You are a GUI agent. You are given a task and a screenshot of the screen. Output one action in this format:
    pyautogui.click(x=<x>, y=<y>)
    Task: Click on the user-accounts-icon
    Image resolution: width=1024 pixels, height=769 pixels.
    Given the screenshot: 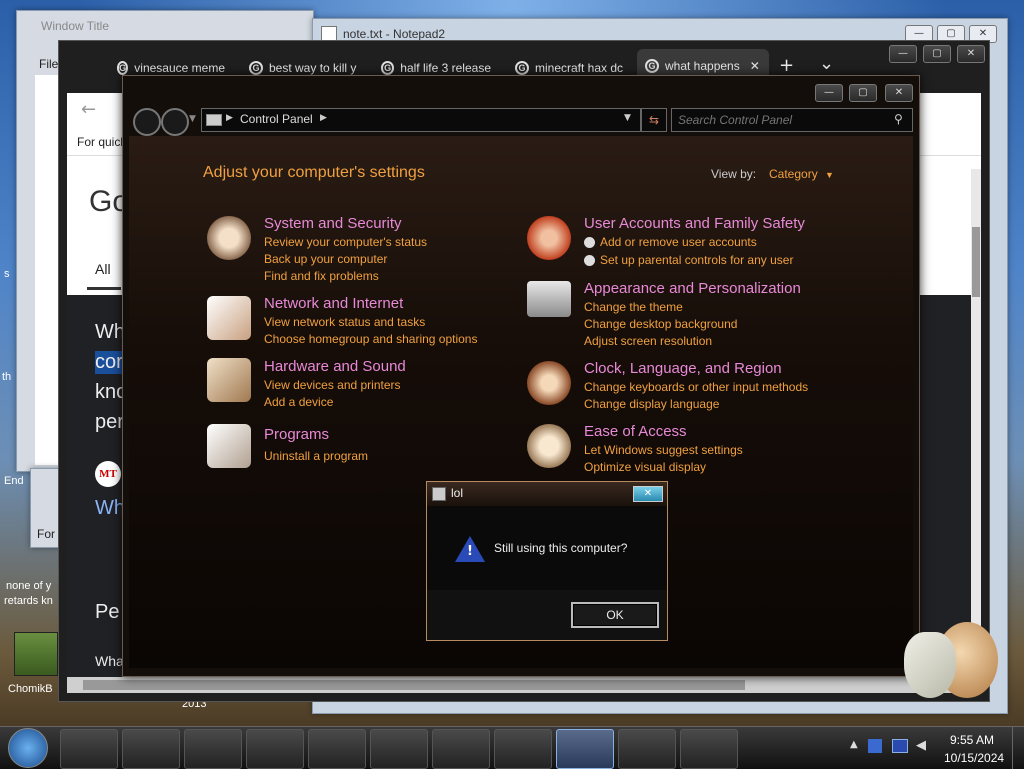 What is the action you would take?
    pyautogui.click(x=549, y=238)
    